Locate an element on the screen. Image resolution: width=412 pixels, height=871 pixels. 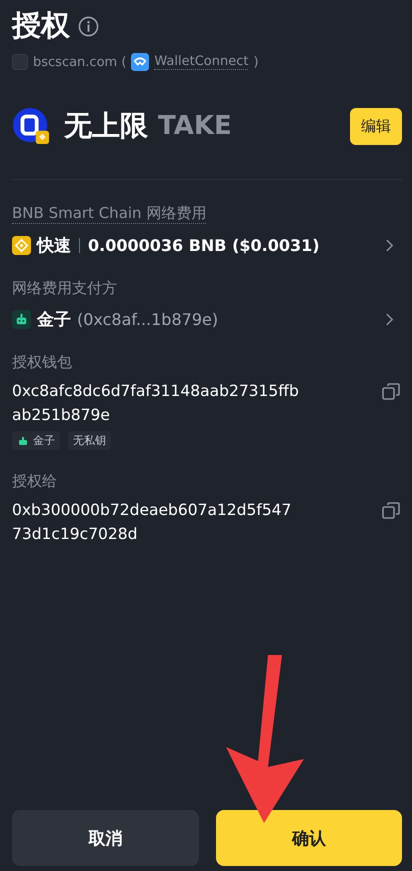
fee-row: 快速 0.0000036 BNB ($0.0031) is located at coordinates (207, 245).